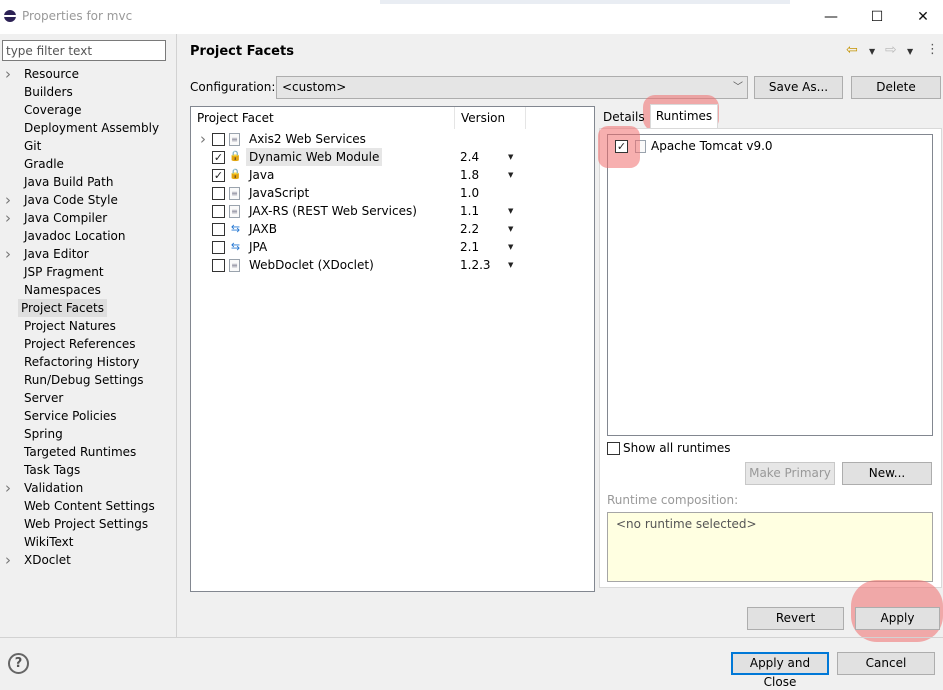  What do you see at coordinates (70, 416) in the screenshot?
I see `sidebar-item-label: Service Policies` at bounding box center [70, 416].